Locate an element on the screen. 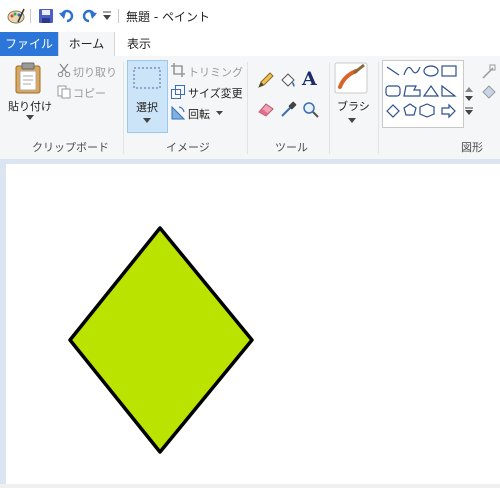  paste-button: 貼り付け is located at coordinates (30, 106).